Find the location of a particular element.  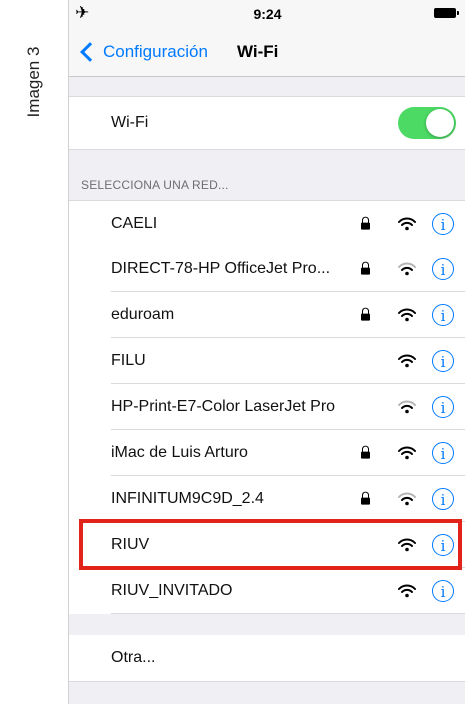

back-button: Configuración is located at coordinates (142, 52).